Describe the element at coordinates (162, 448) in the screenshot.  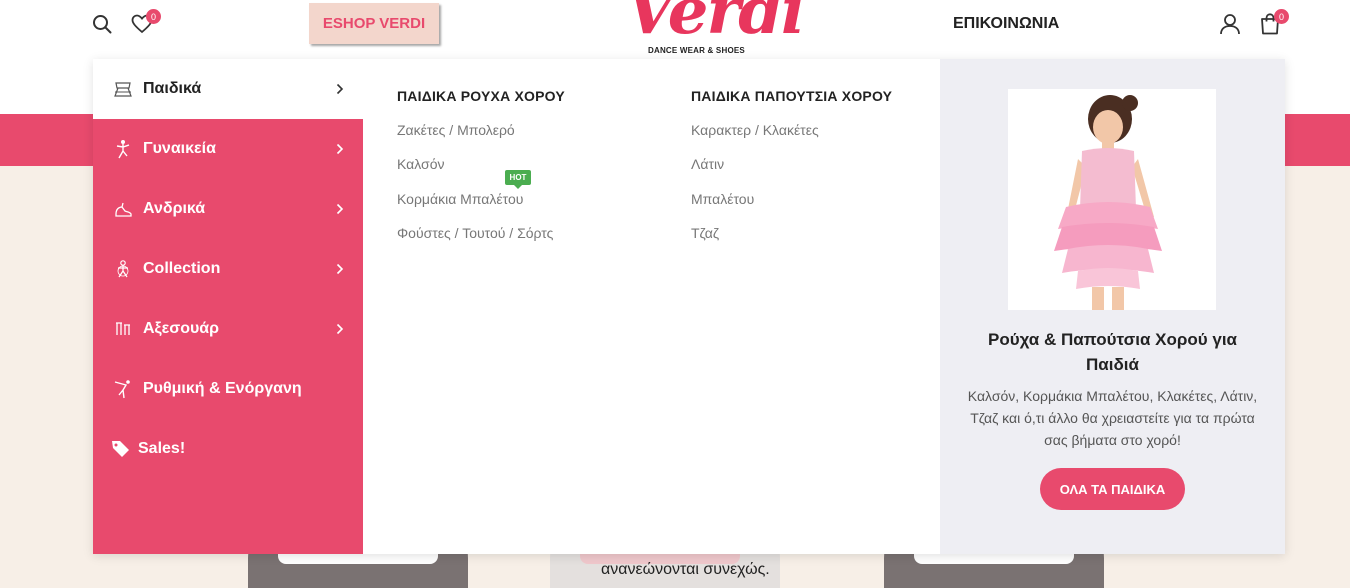
I see `sidebar-item-label: Sales!` at that location.